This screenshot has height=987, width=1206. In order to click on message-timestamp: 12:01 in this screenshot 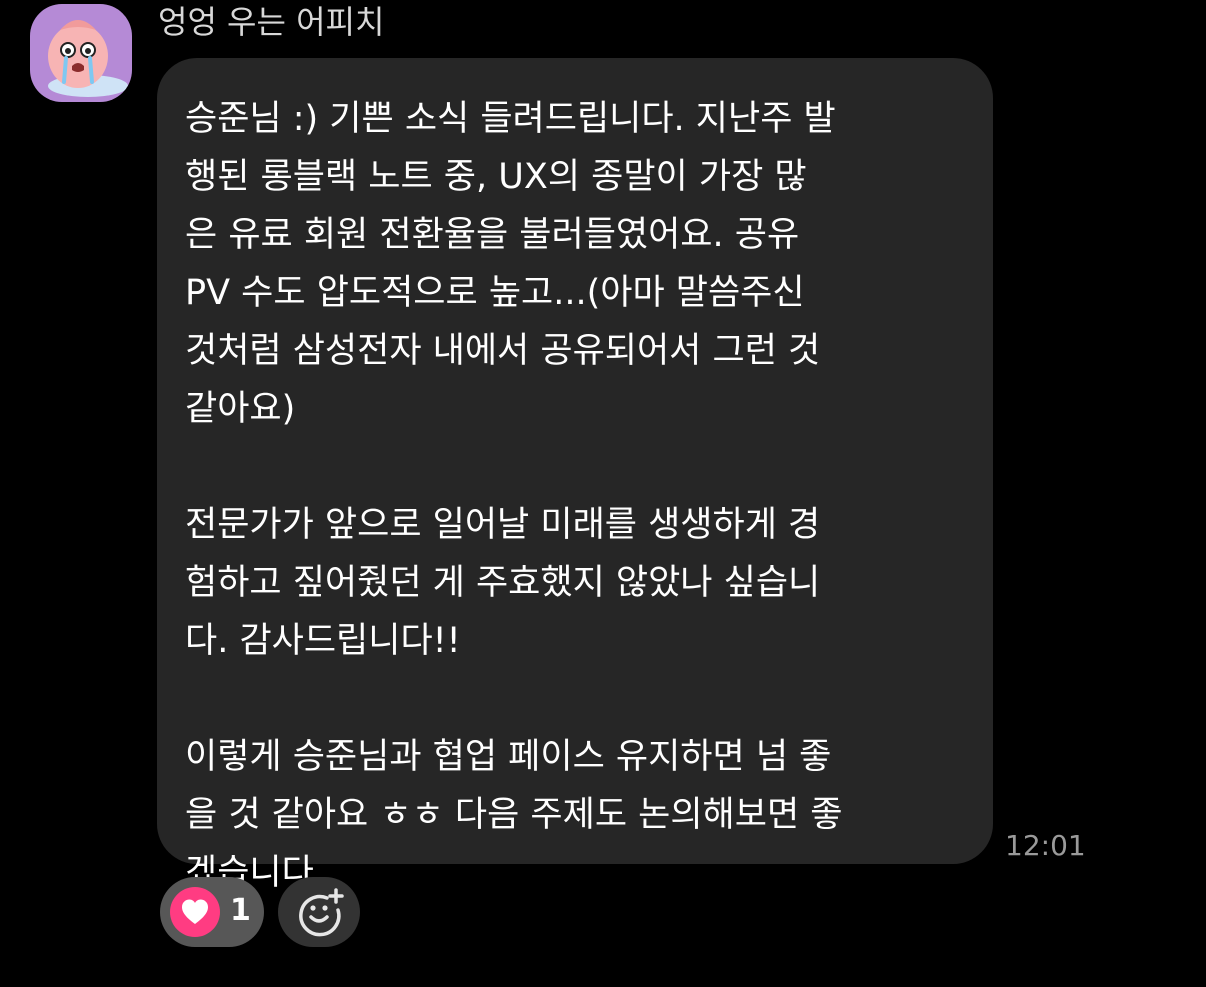, I will do `click(1045, 845)`.